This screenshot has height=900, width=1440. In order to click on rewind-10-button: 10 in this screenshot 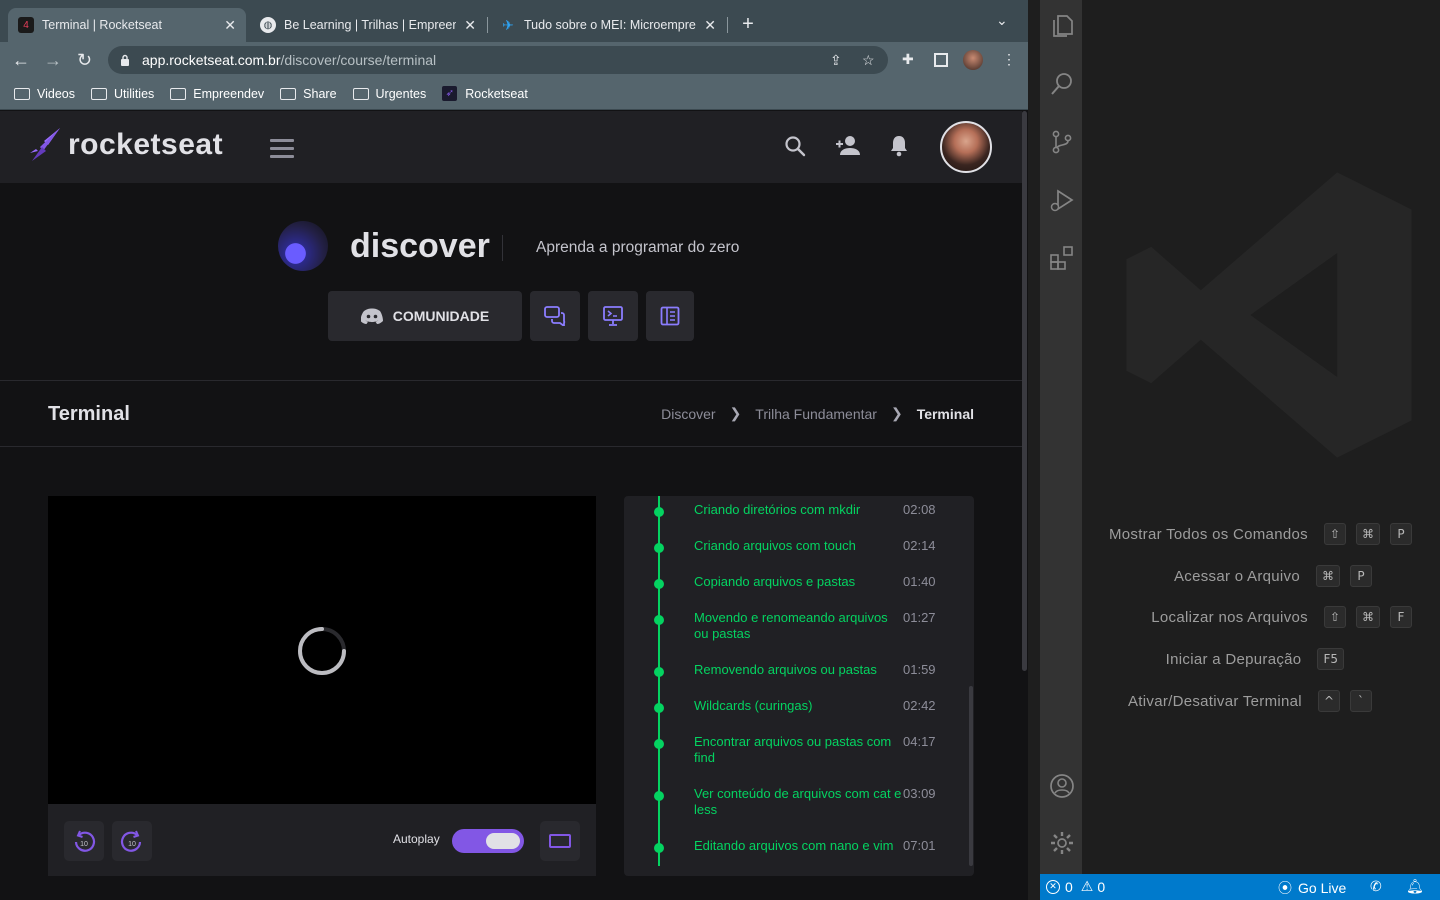, I will do `click(84, 841)`.